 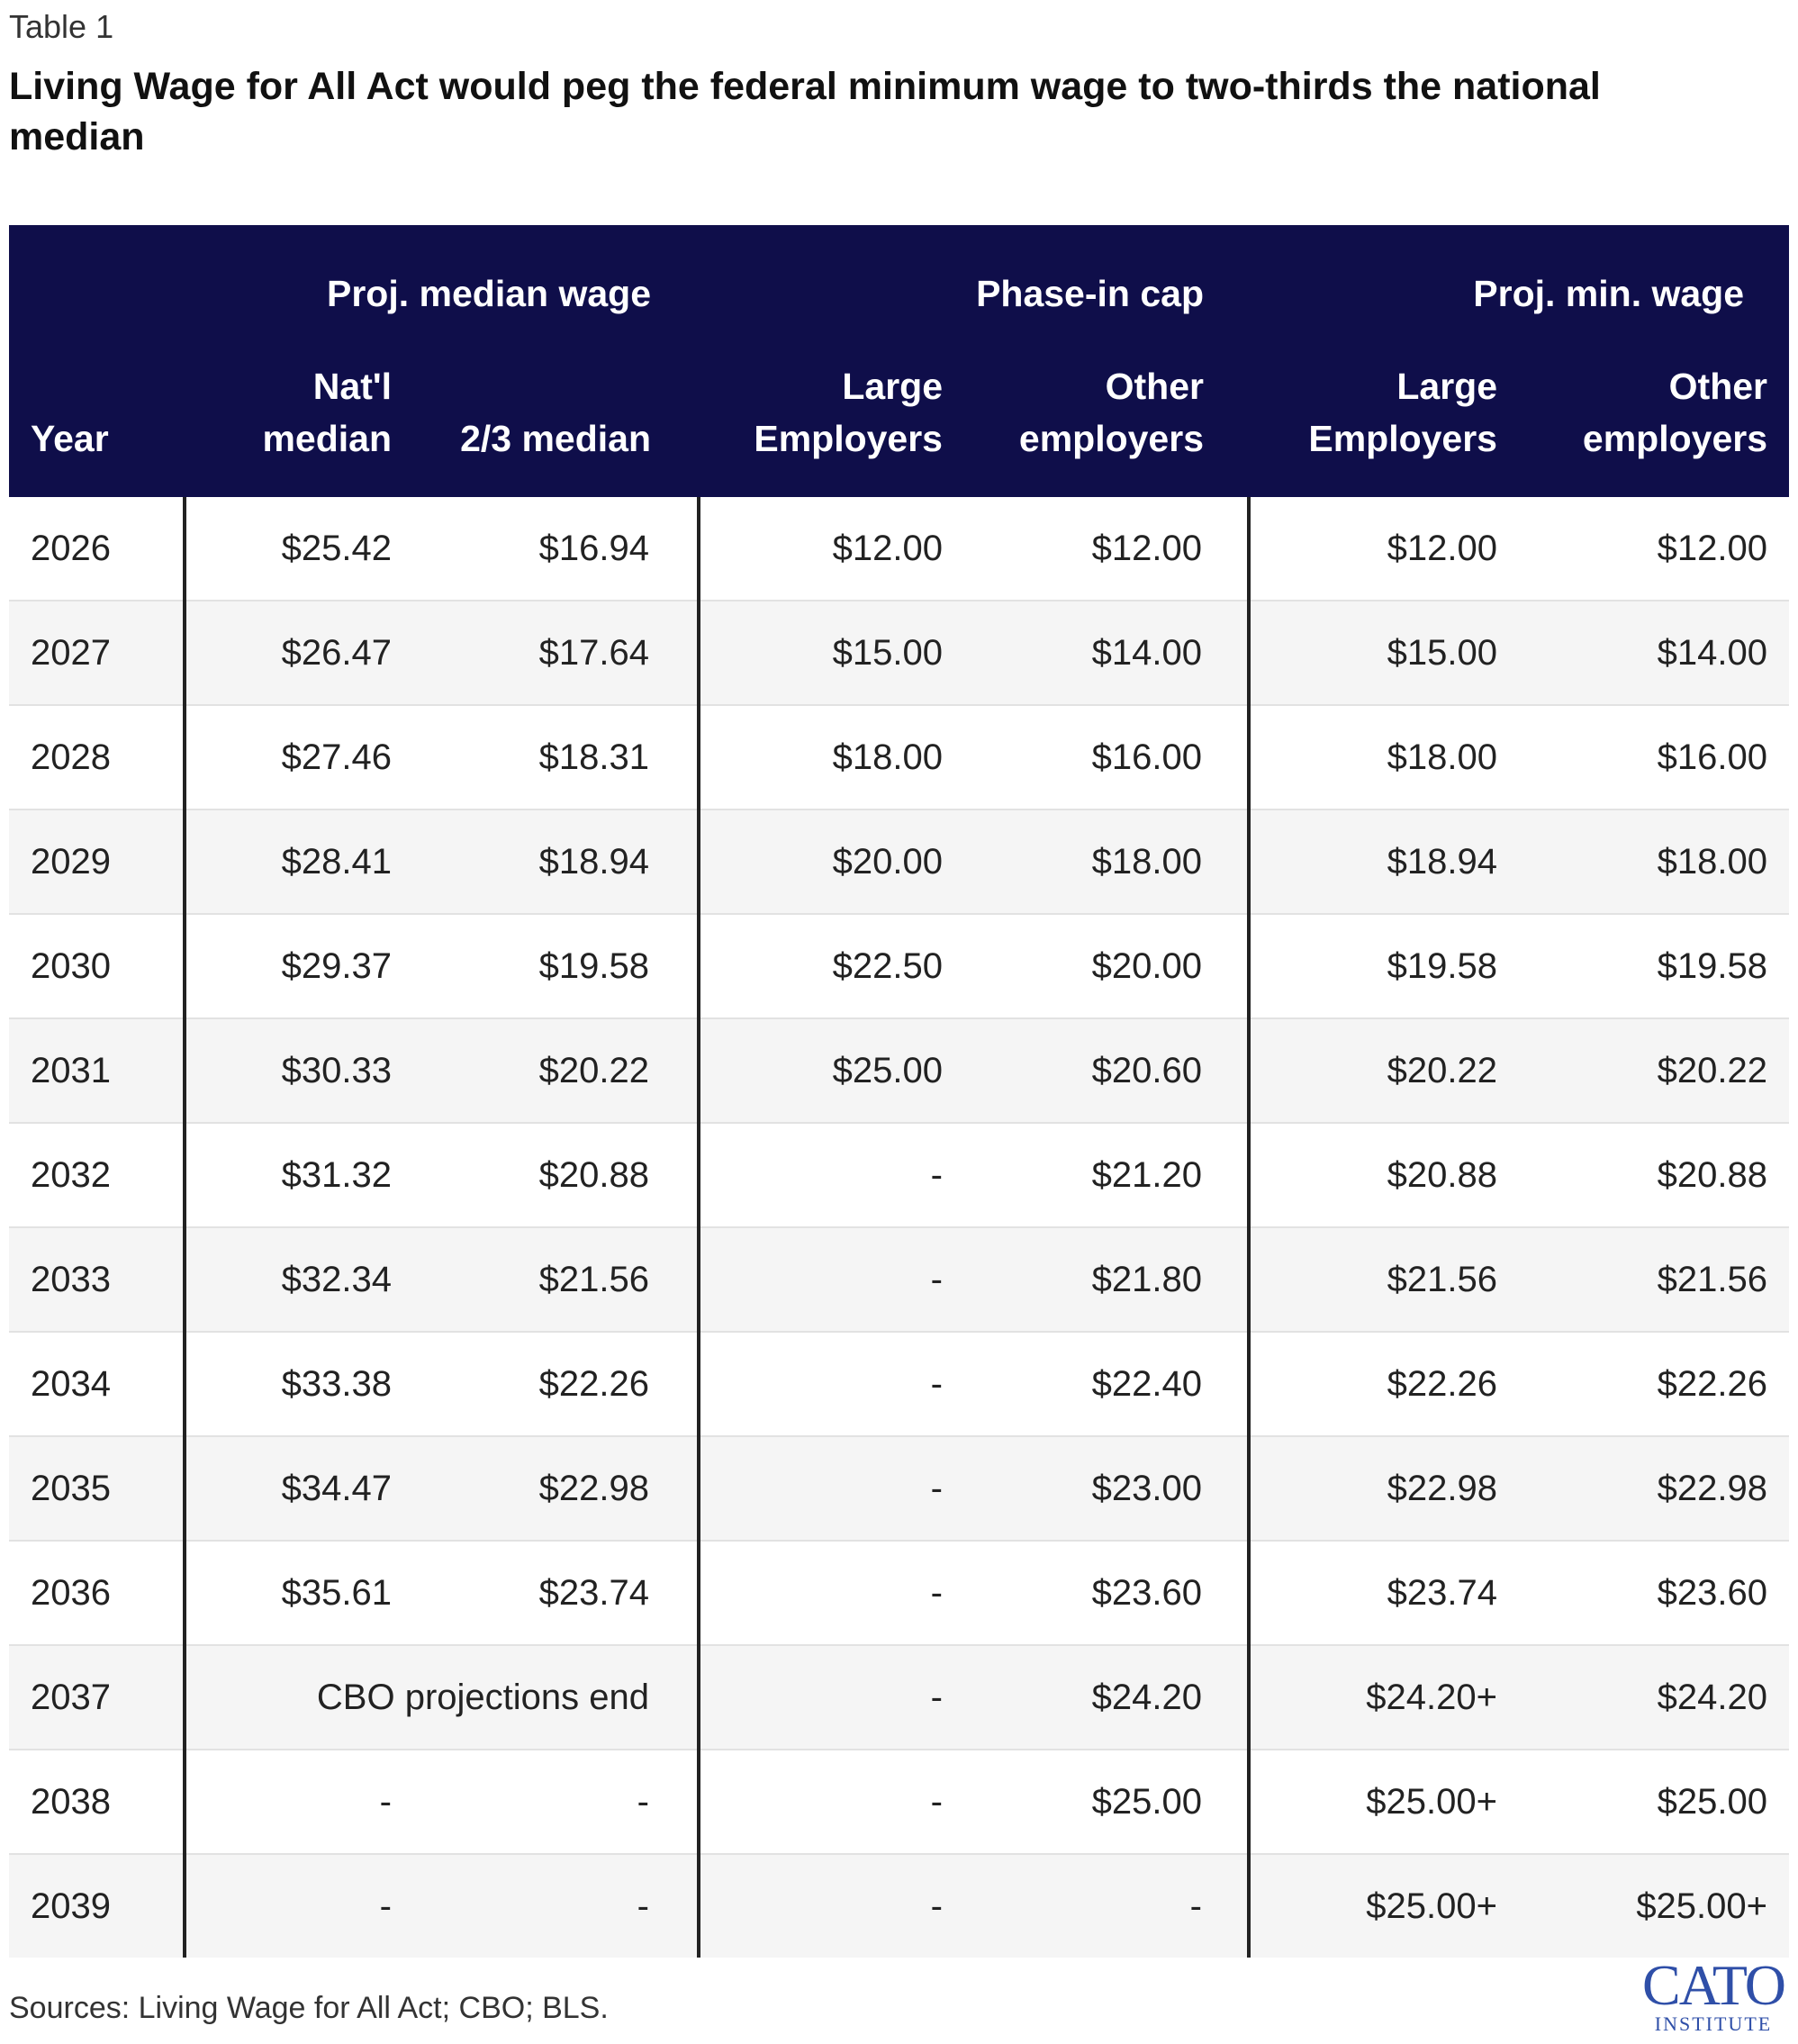 I want to click on cell-year: 2039, so click(x=97, y=1906).